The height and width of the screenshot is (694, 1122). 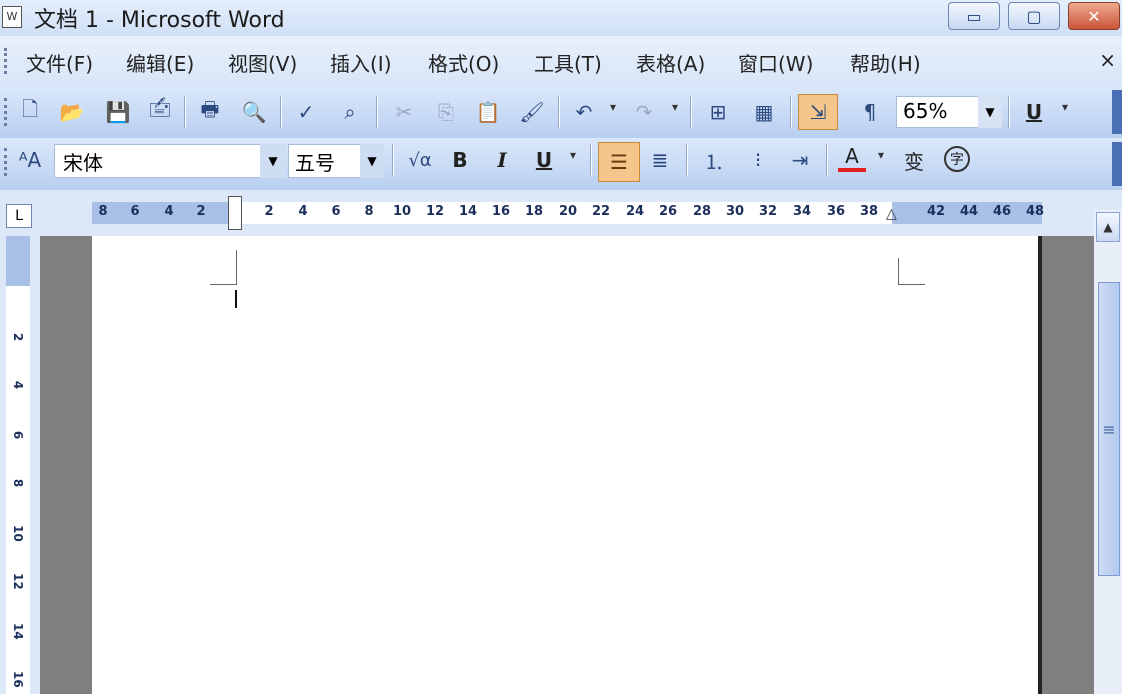 What do you see at coordinates (18, 435) in the screenshot?
I see `vruler-tick-label: 6` at bounding box center [18, 435].